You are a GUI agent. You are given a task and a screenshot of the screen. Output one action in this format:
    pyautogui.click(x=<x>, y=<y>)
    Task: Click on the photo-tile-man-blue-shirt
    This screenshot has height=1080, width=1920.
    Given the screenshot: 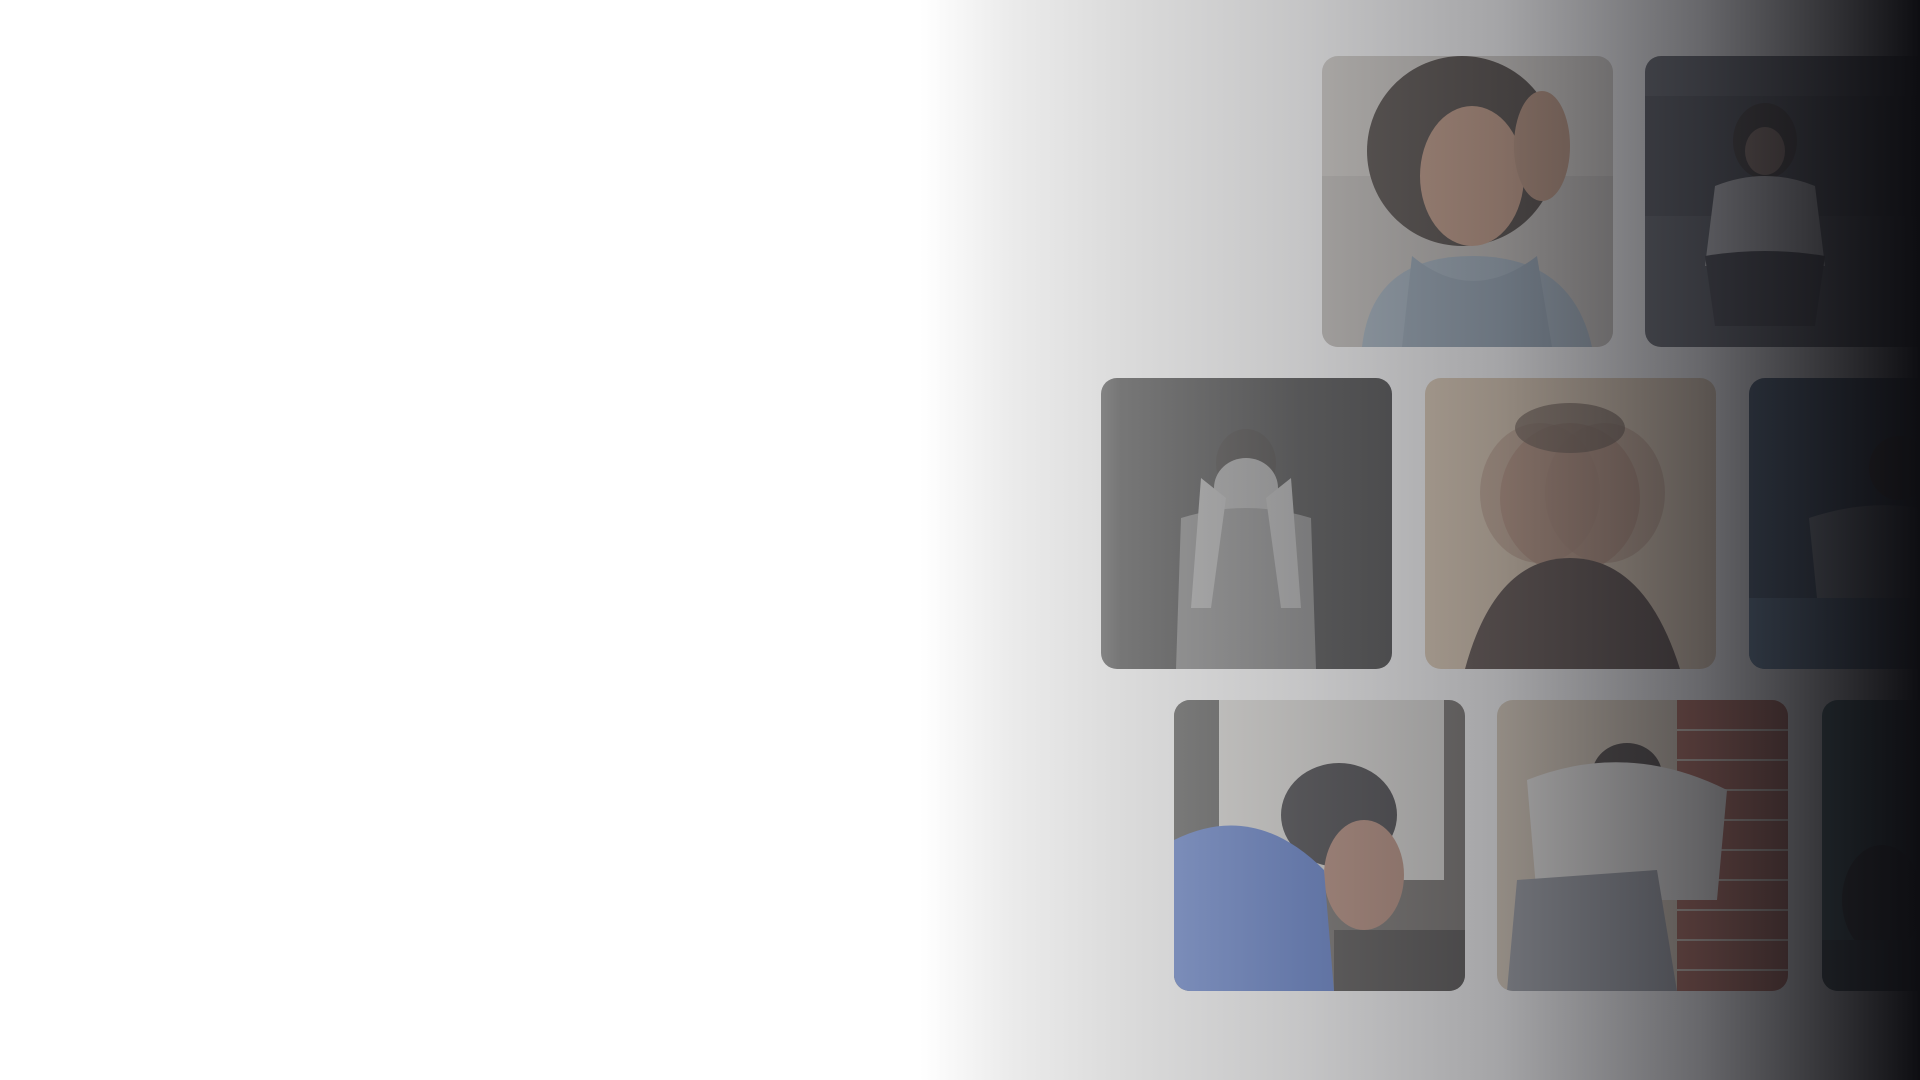 What is the action you would take?
    pyautogui.click(x=1319, y=845)
    